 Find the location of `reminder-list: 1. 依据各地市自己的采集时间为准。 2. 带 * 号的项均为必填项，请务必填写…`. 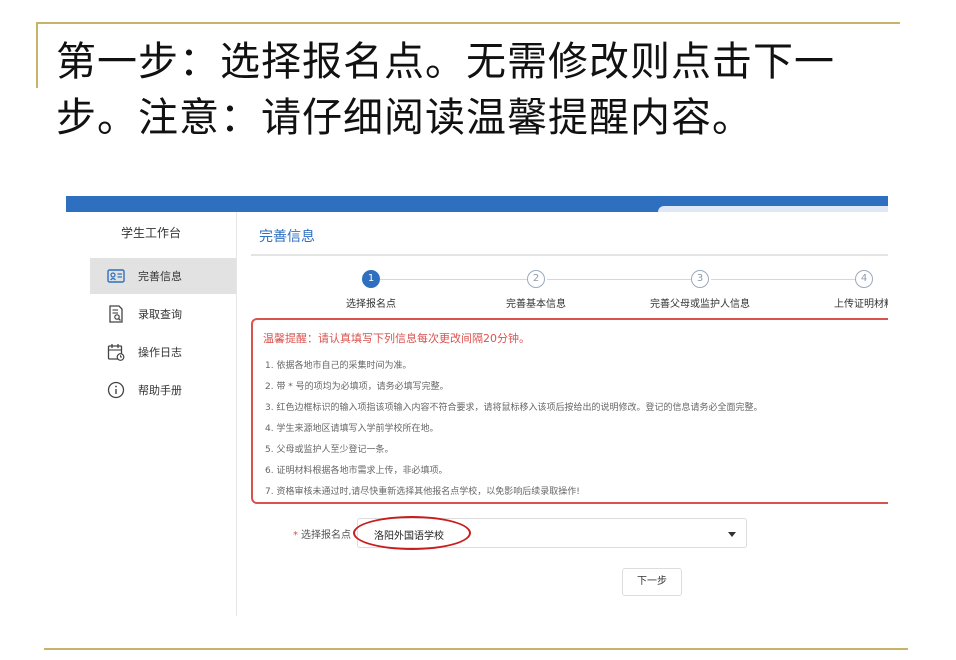

reminder-list: 1. 依据各地市自己的采集时间为准。 2. 带 * 号的项均为必填项，请务必填写… is located at coordinates (513, 429).